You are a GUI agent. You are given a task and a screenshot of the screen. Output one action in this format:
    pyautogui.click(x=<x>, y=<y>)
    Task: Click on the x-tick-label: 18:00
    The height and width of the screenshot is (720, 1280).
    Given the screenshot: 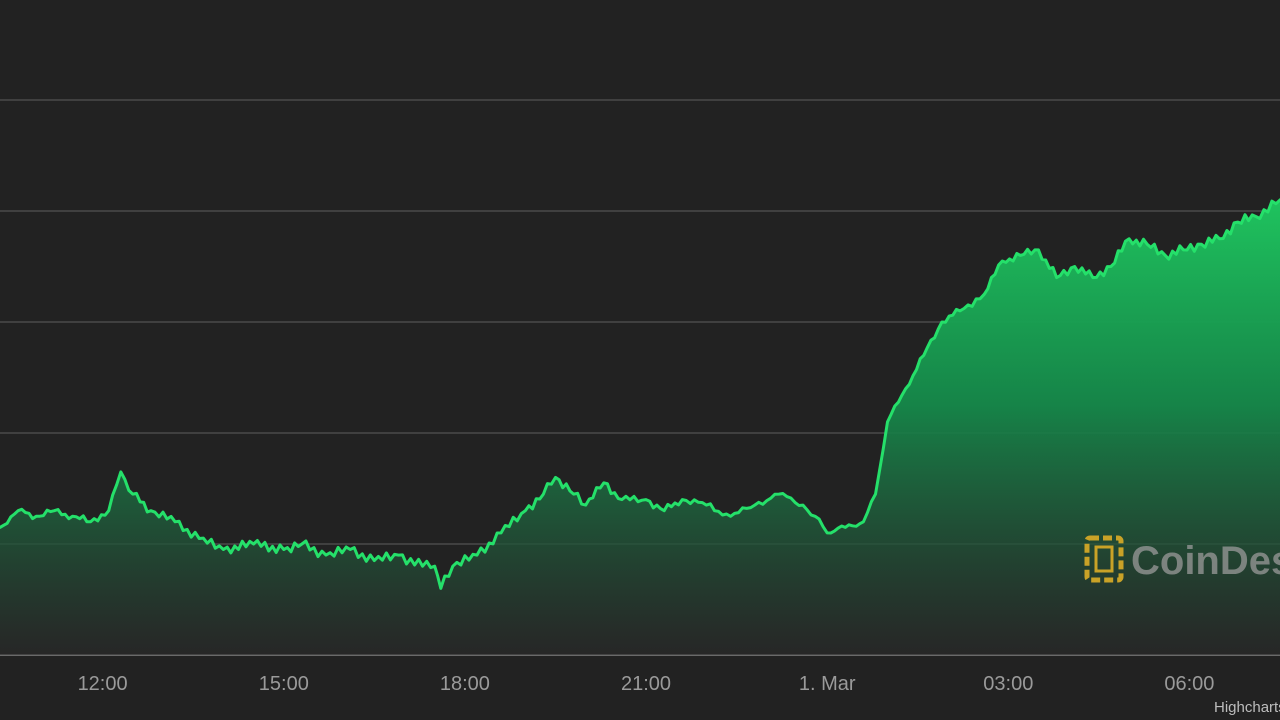 What is the action you would take?
    pyautogui.click(x=465, y=684)
    